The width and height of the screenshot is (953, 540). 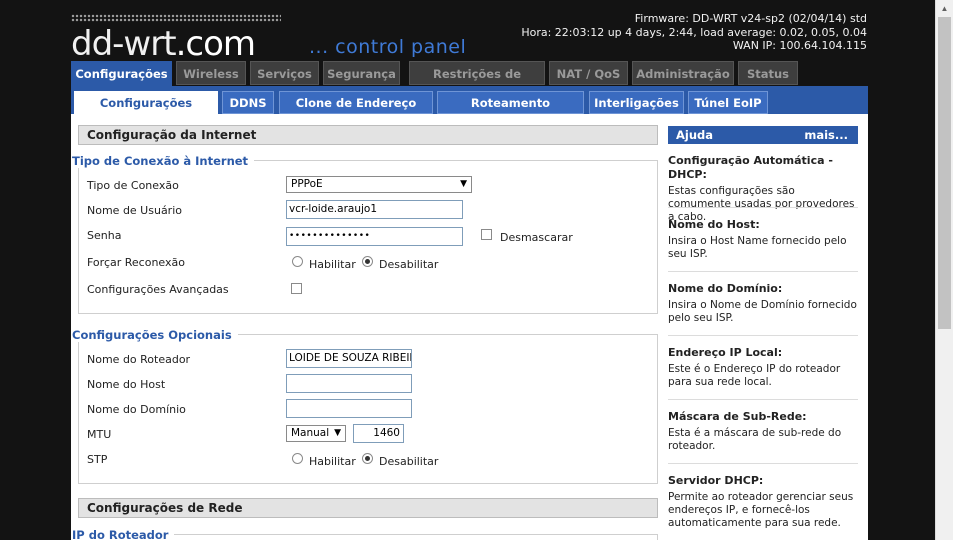 What do you see at coordinates (409, 461) in the screenshot?
I see `stp-disable-label: Desabilitar` at bounding box center [409, 461].